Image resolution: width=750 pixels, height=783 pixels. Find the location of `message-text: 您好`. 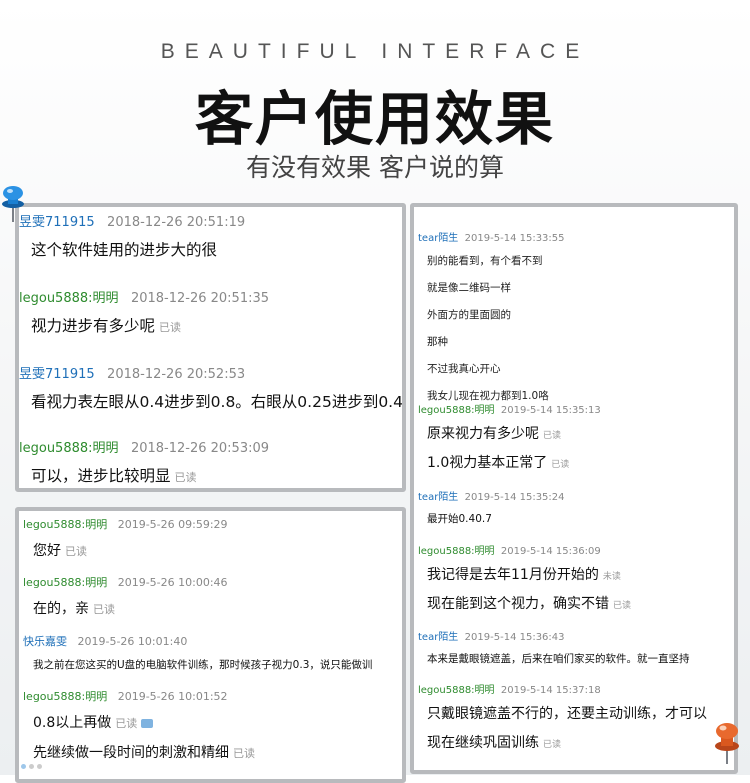

message-text: 您好 is located at coordinates (47, 551).